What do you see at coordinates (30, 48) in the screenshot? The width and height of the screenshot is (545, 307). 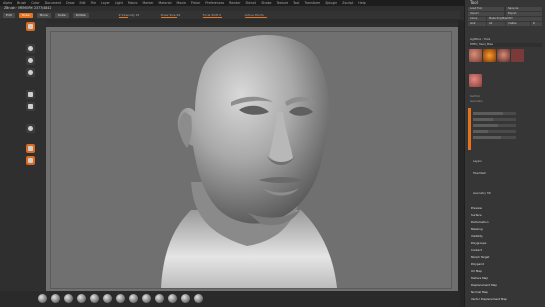 I see `brush-icon` at bounding box center [30, 48].